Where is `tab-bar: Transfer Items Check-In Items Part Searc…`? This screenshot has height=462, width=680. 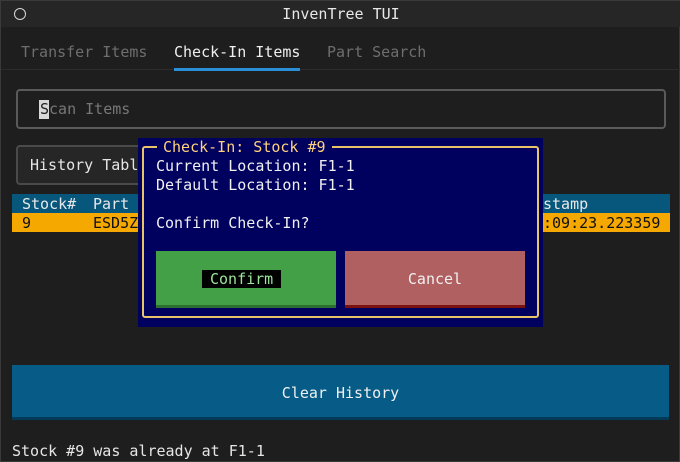
tab-bar: Transfer Items Check-In Items Part Searc… is located at coordinates (340, 56).